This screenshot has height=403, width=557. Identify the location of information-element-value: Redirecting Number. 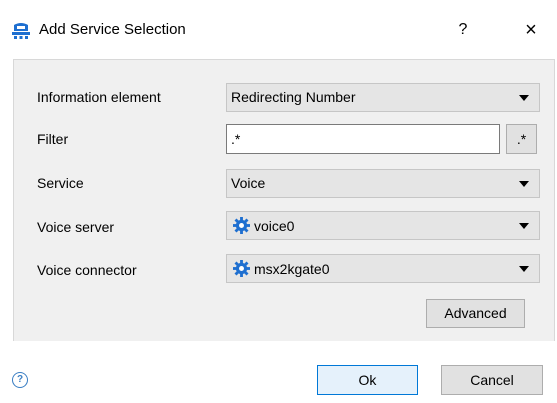
(293, 97).